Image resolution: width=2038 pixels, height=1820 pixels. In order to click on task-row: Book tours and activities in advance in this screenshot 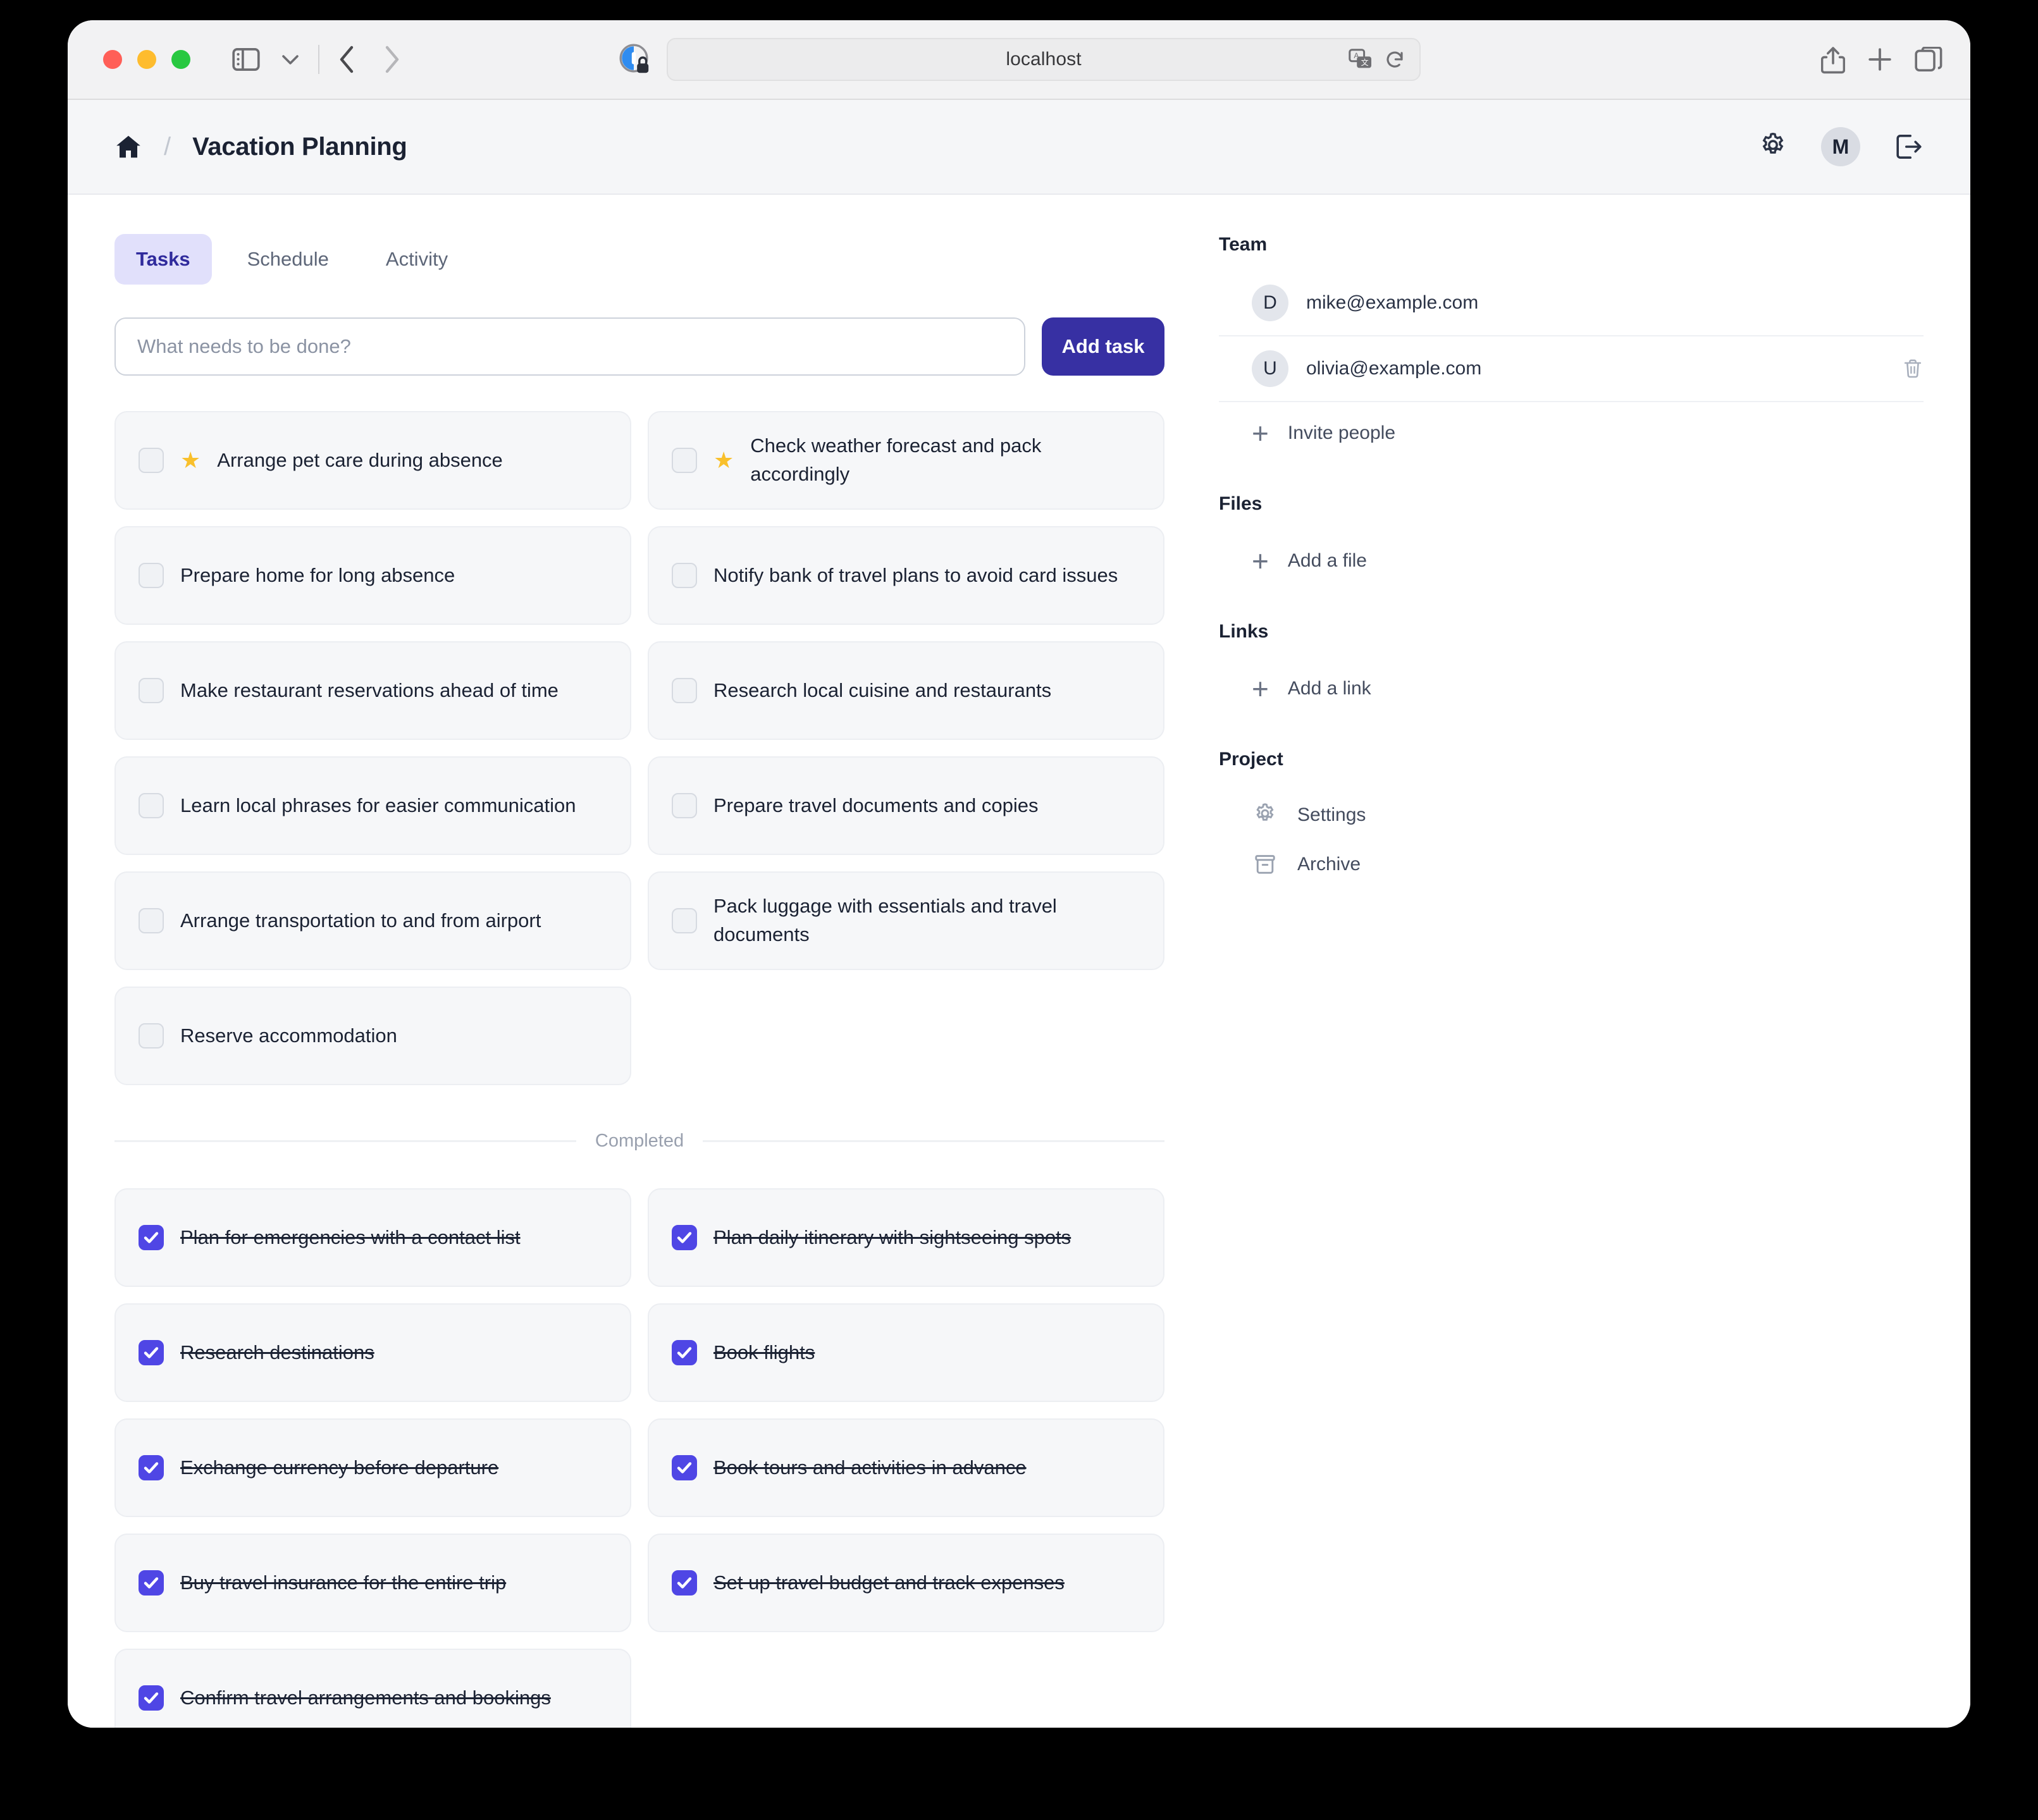, I will do `click(906, 1467)`.